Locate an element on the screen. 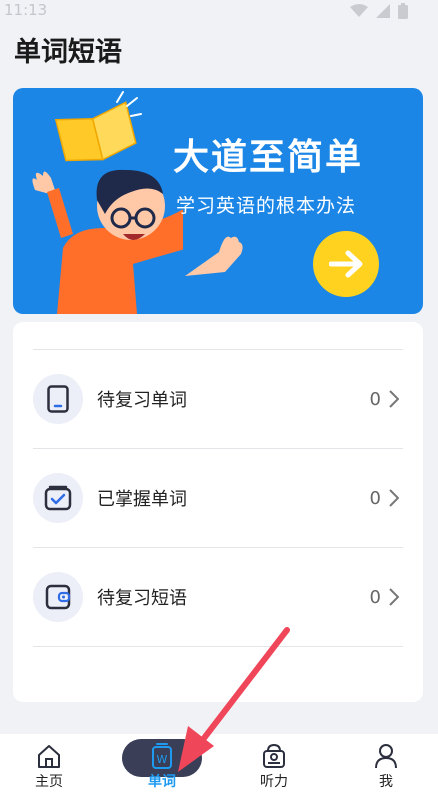 The width and height of the screenshot is (438, 792). tab-words: W 单词 is located at coordinates (162, 763).